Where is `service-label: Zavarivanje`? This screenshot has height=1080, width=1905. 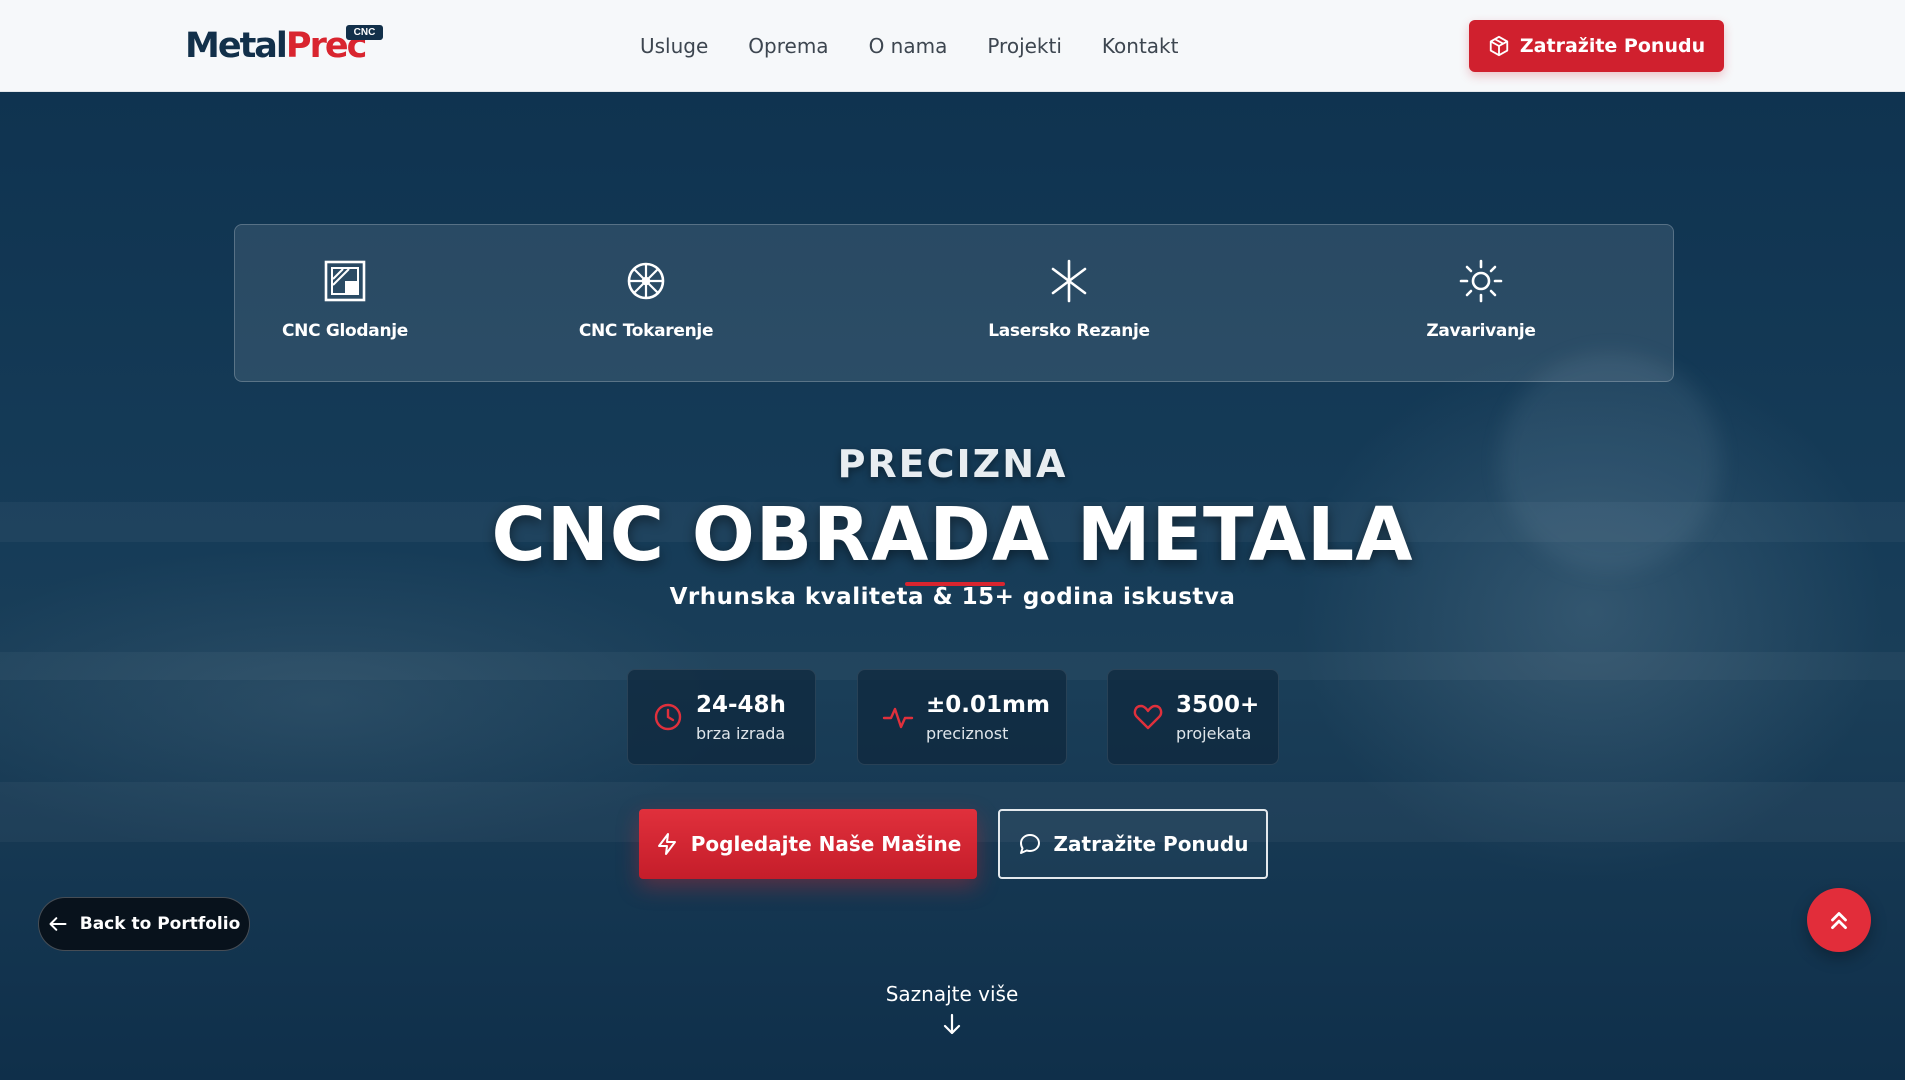
service-label: Zavarivanje is located at coordinates (1481, 331).